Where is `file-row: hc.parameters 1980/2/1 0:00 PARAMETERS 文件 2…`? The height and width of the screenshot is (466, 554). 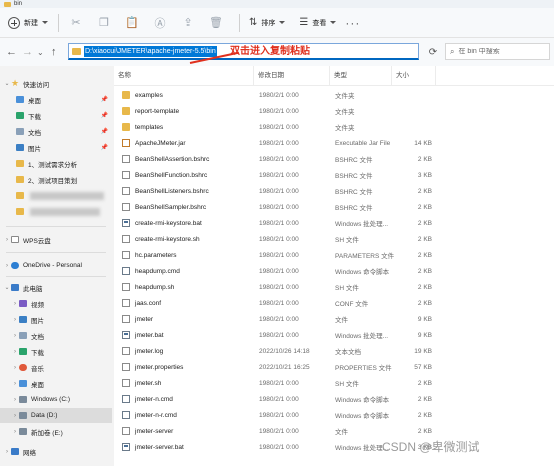
file-row: hc.parameters 1980/2/1 0:00 PARAMETERS 文件 2… is located at coordinates (334, 255).